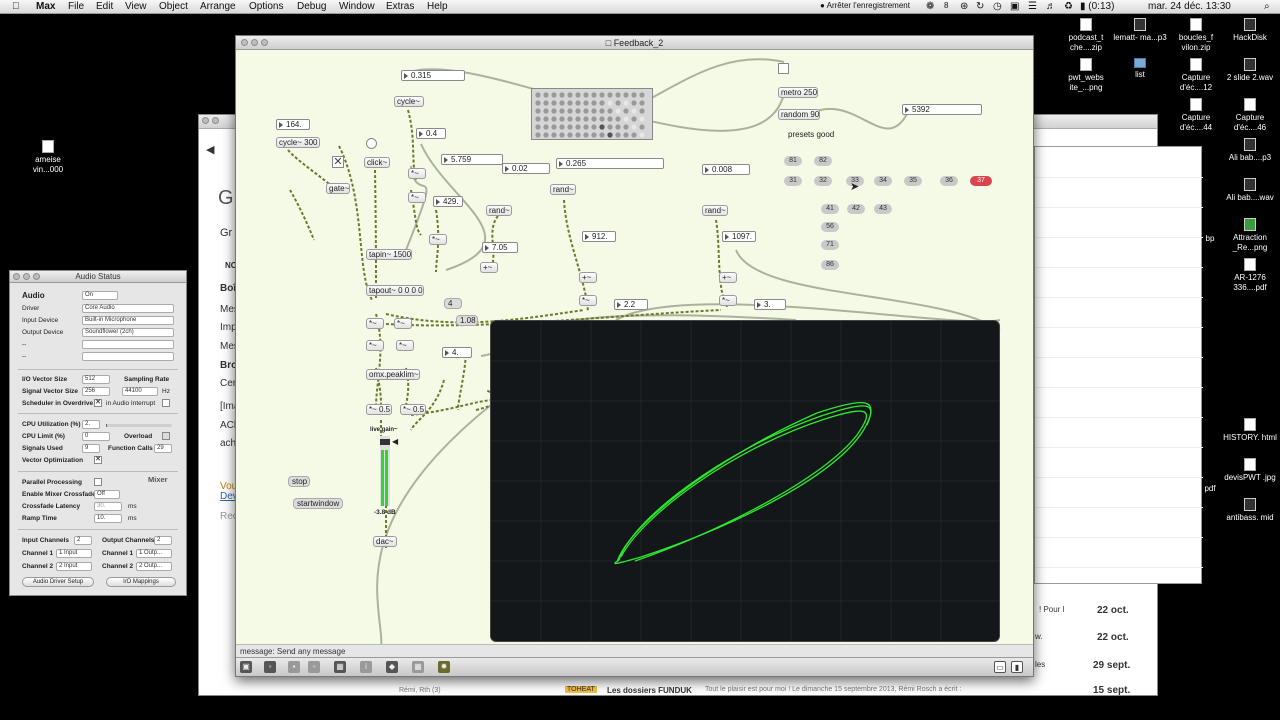 The image size is (1280, 720). What do you see at coordinates (457, 352) in the screenshot?
I see `number-box: 4.` at bounding box center [457, 352].